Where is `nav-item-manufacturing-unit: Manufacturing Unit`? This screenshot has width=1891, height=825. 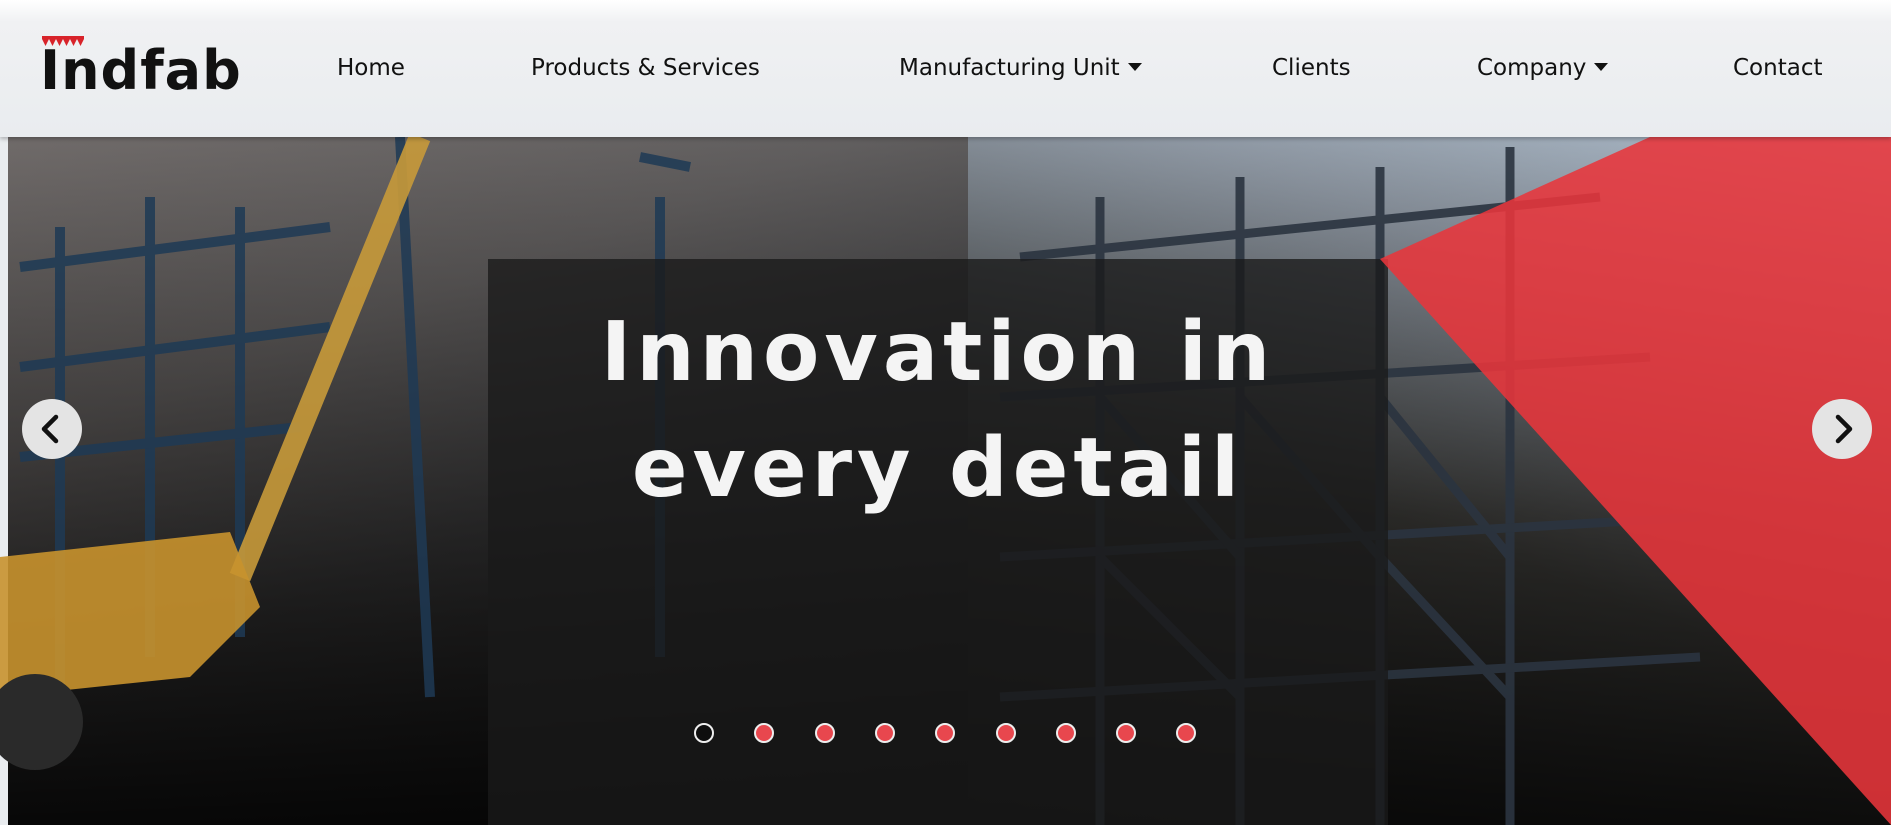 nav-item-manufacturing-unit: Manufacturing Unit is located at coordinates (1020, 68).